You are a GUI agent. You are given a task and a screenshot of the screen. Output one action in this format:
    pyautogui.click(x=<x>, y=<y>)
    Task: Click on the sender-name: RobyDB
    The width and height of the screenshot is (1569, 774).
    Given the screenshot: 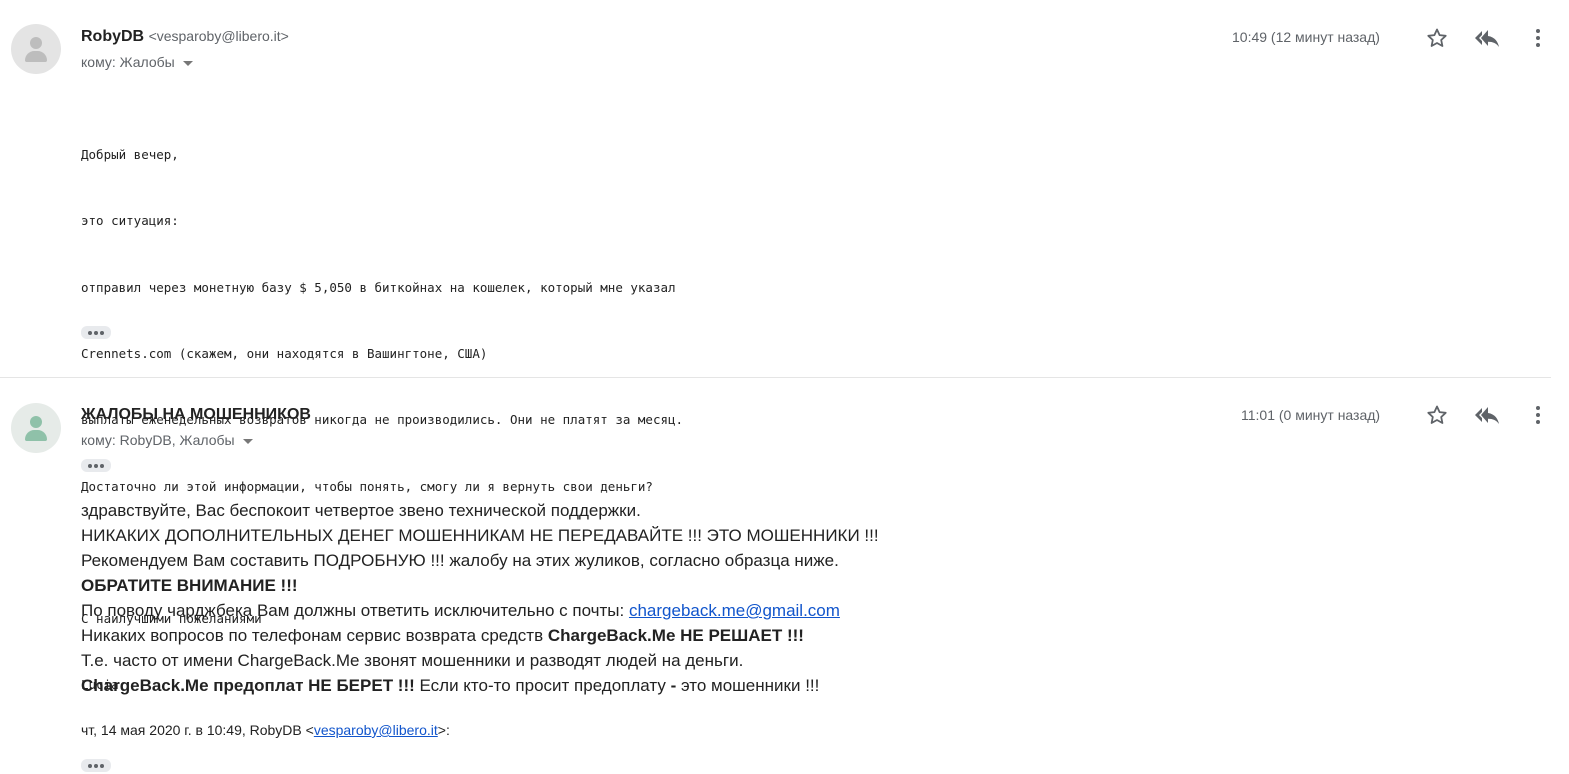 What is the action you would take?
    pyautogui.click(x=112, y=36)
    